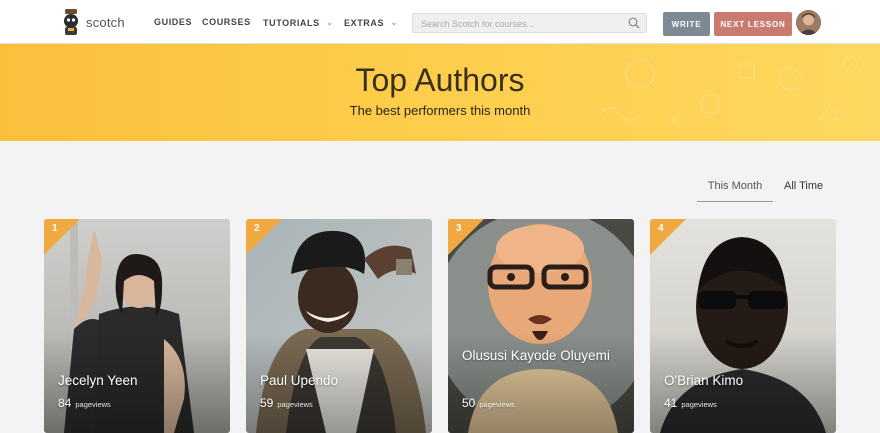  I want to click on nav-link-guides: GUIDES, so click(173, 22).